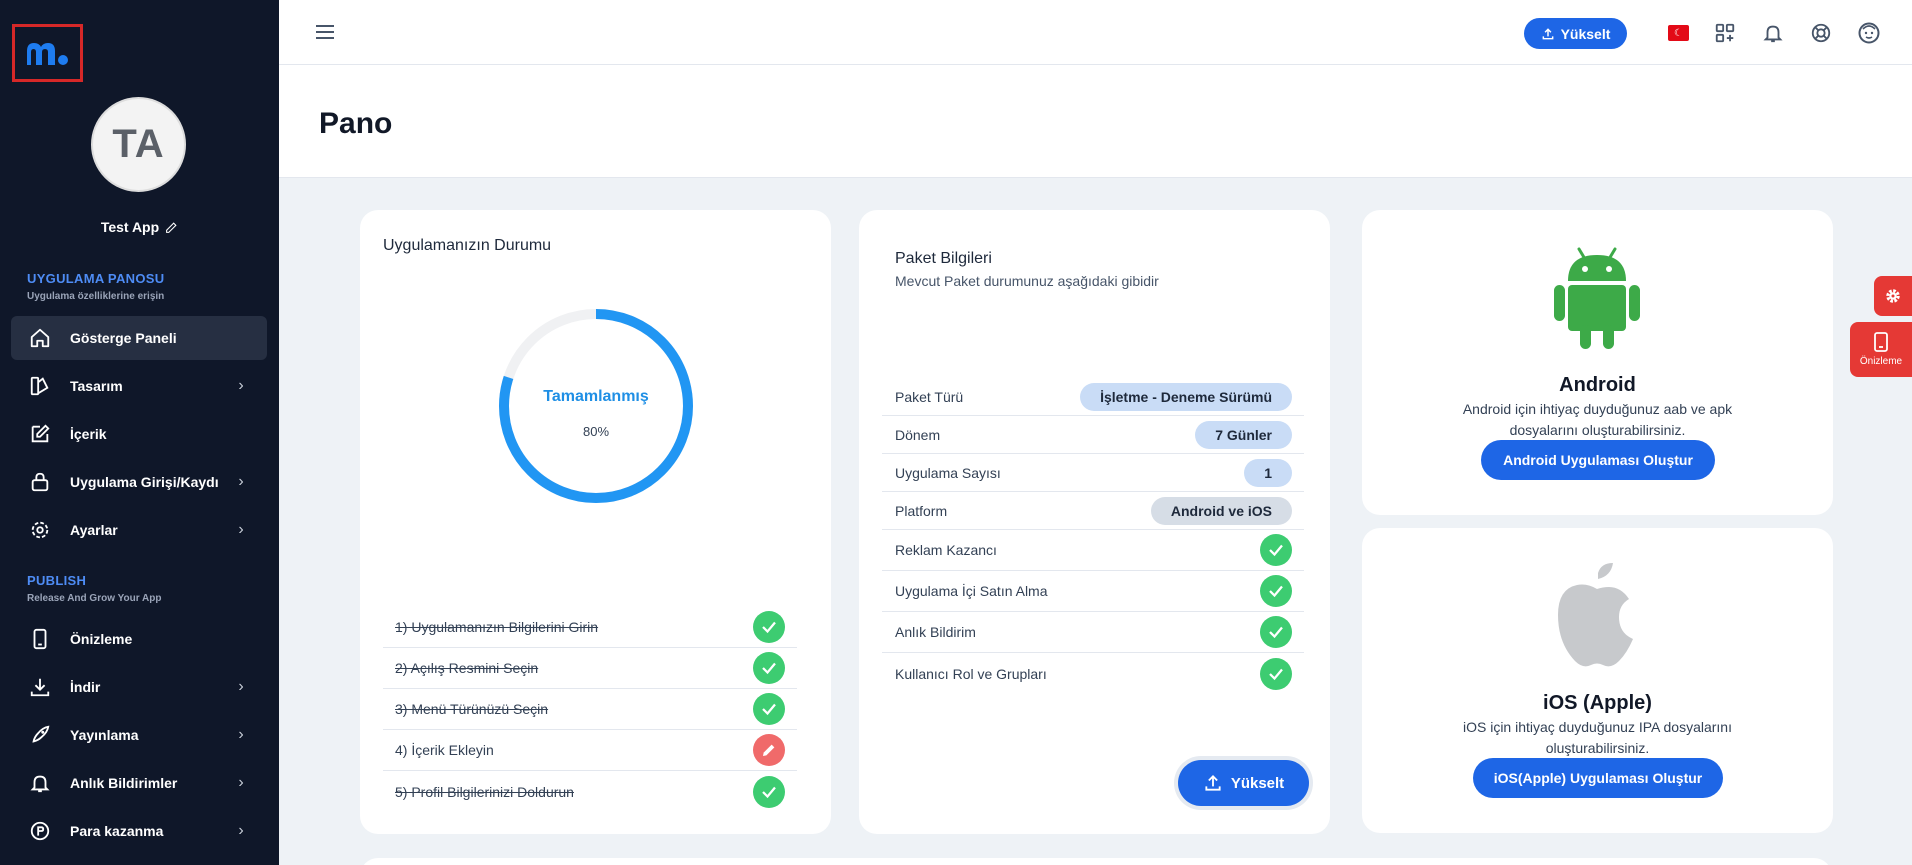 This screenshot has width=1912, height=865. What do you see at coordinates (40, 434) in the screenshot?
I see `edit-icon` at bounding box center [40, 434].